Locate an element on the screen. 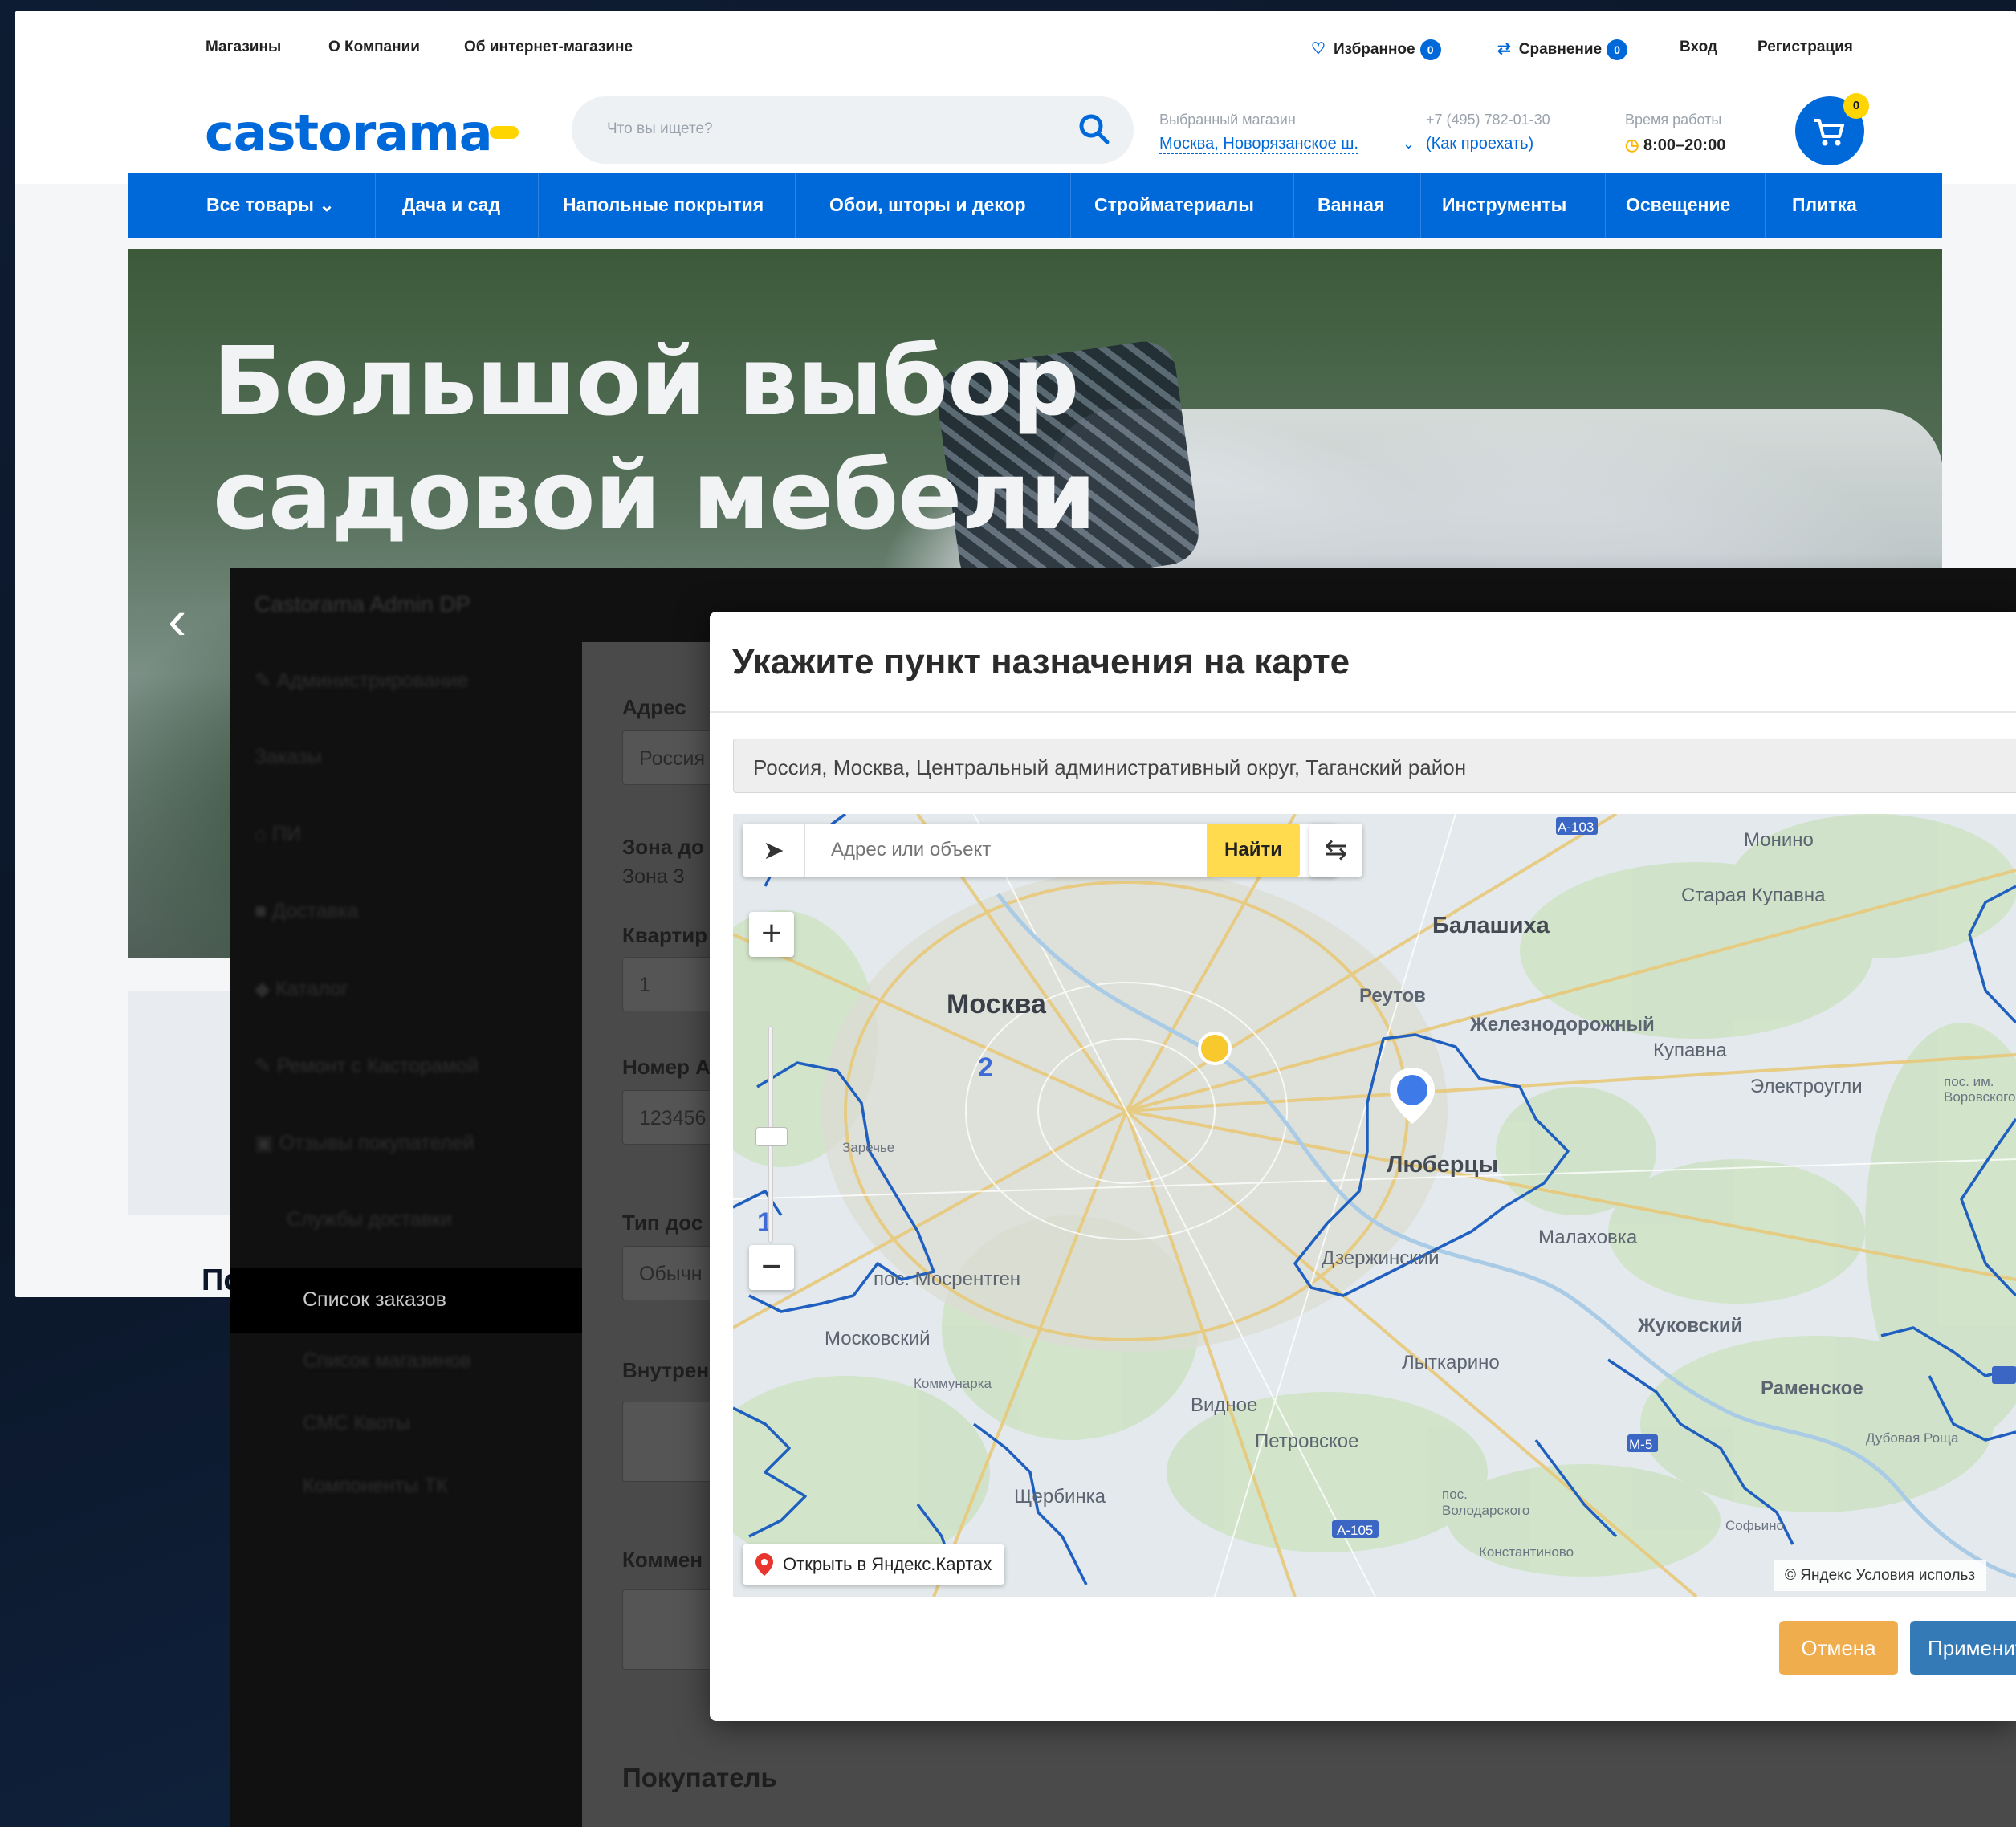 This screenshot has height=1827, width=2016. top-link-company: О Компании is located at coordinates (374, 47).